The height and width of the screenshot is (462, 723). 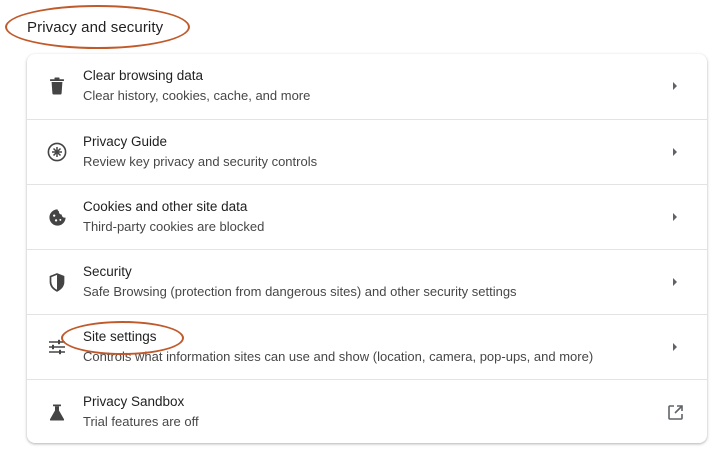 I want to click on row-title: Cookies and other site data, so click(x=165, y=206).